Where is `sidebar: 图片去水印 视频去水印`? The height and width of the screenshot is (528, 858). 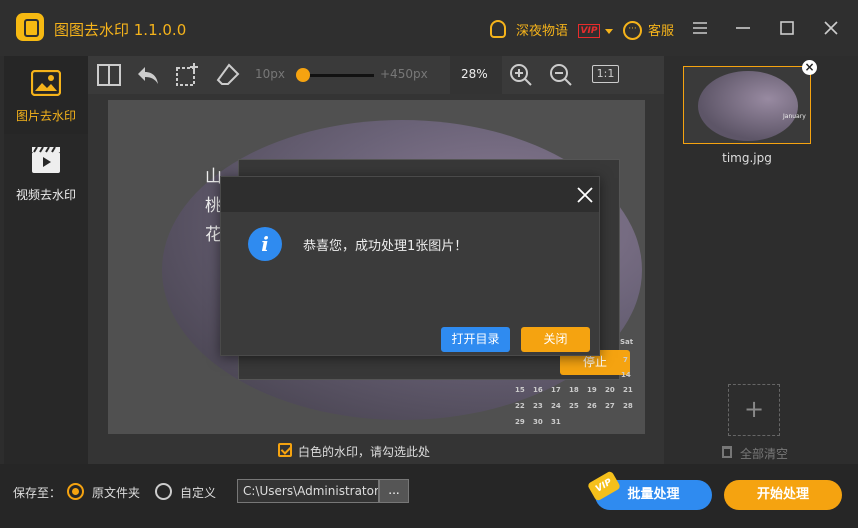 sidebar: 图片去水印 视频去水印 is located at coordinates (46, 260).